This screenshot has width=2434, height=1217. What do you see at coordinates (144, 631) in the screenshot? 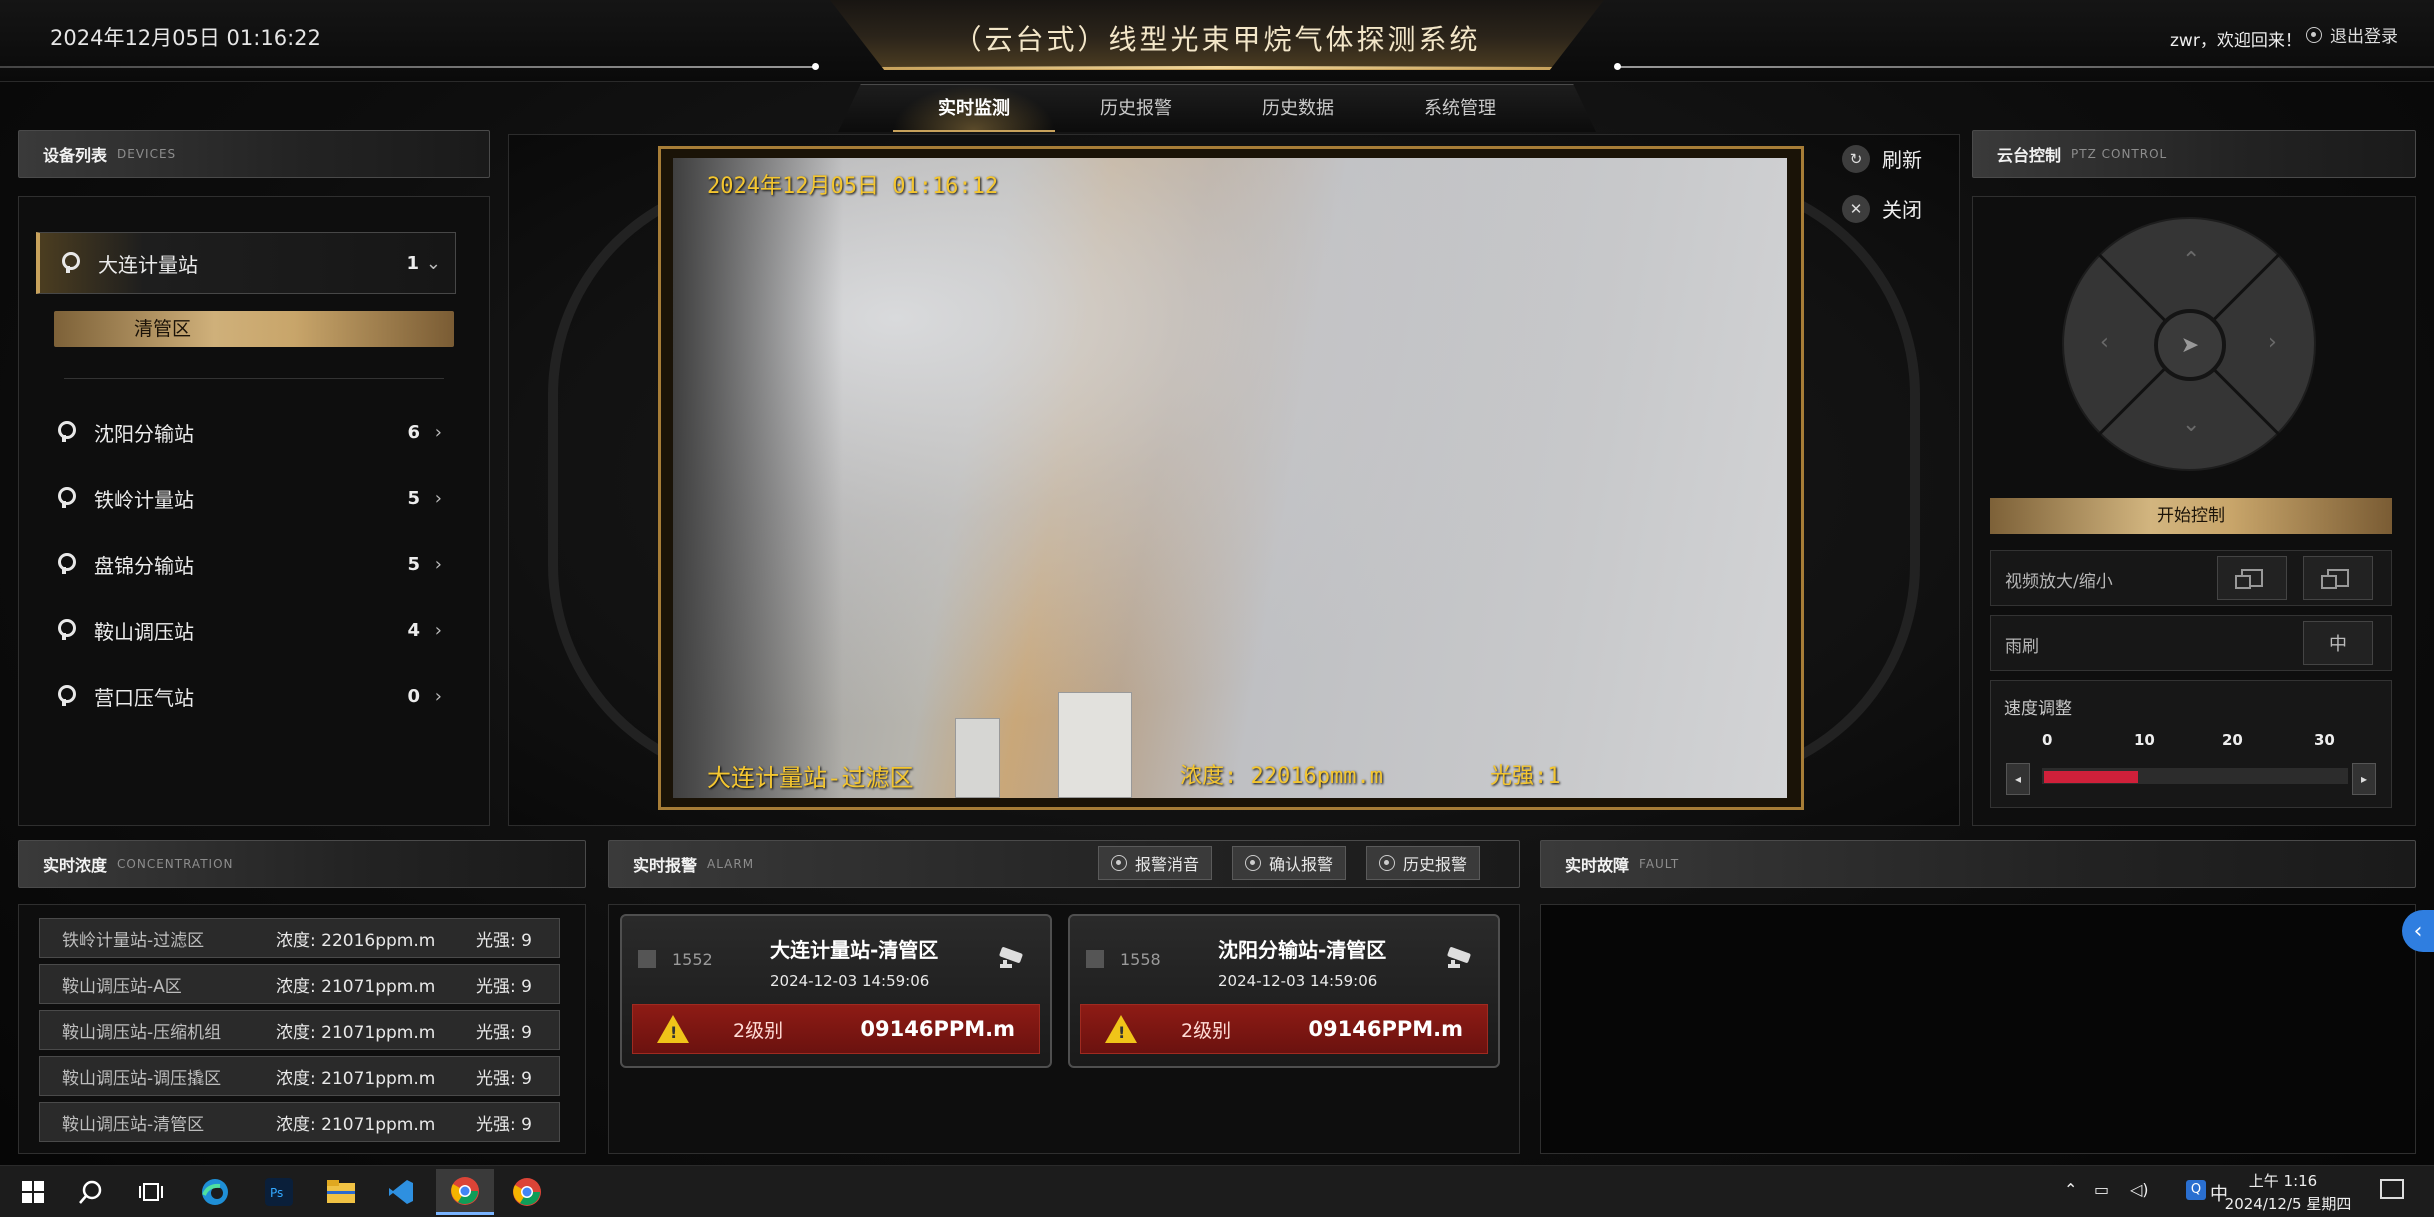
I see `device-name: 鞍山调压站` at bounding box center [144, 631].